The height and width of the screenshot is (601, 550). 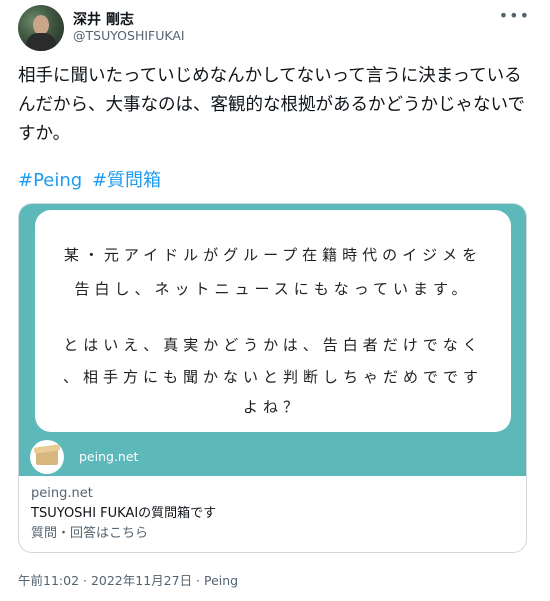 What do you see at coordinates (124, 513) in the screenshot?
I see `card-title: TSUYOSHI FUKAIの質問箱です` at bounding box center [124, 513].